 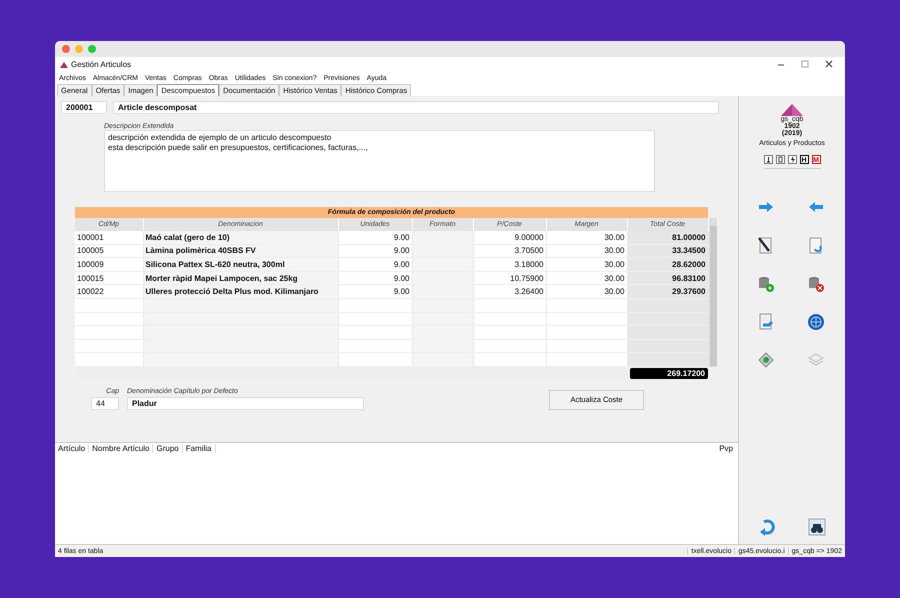 I want to click on binoculars-icon, so click(x=817, y=527).